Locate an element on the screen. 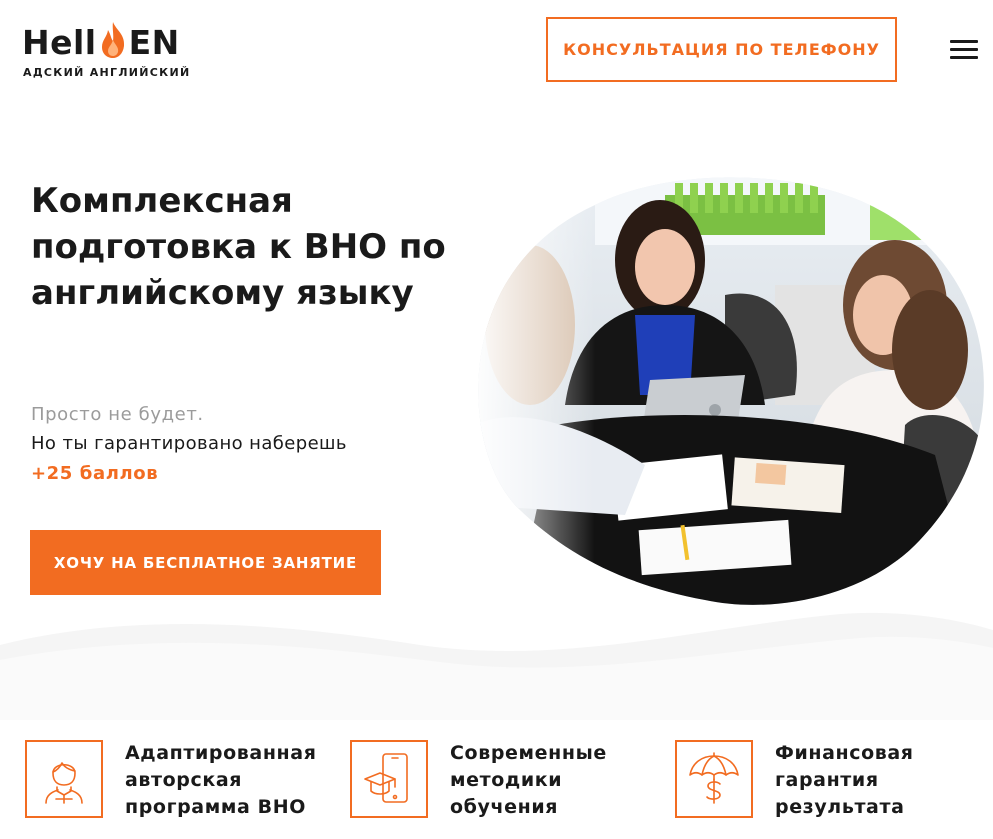 This screenshot has width=993, height=839. free-lesson-button: ХОЧУ НА БЕСПЛАТНОЕ ЗАНЯТИЕ is located at coordinates (205, 562).